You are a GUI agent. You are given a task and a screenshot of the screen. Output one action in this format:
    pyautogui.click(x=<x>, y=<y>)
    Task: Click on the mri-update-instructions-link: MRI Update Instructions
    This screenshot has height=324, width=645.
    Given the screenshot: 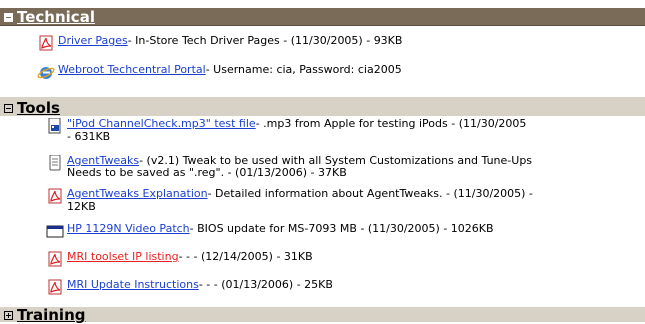 What is the action you would take?
    pyautogui.click(x=133, y=285)
    